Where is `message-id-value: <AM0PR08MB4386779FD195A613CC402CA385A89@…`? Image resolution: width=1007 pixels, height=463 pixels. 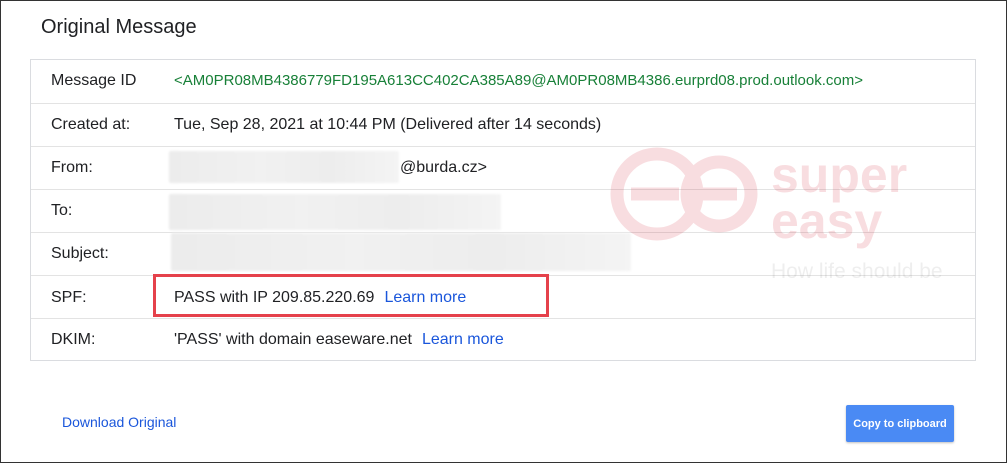 message-id-value: <AM0PR08MB4386779FD195A613CC402CA385A89@… is located at coordinates (518, 80).